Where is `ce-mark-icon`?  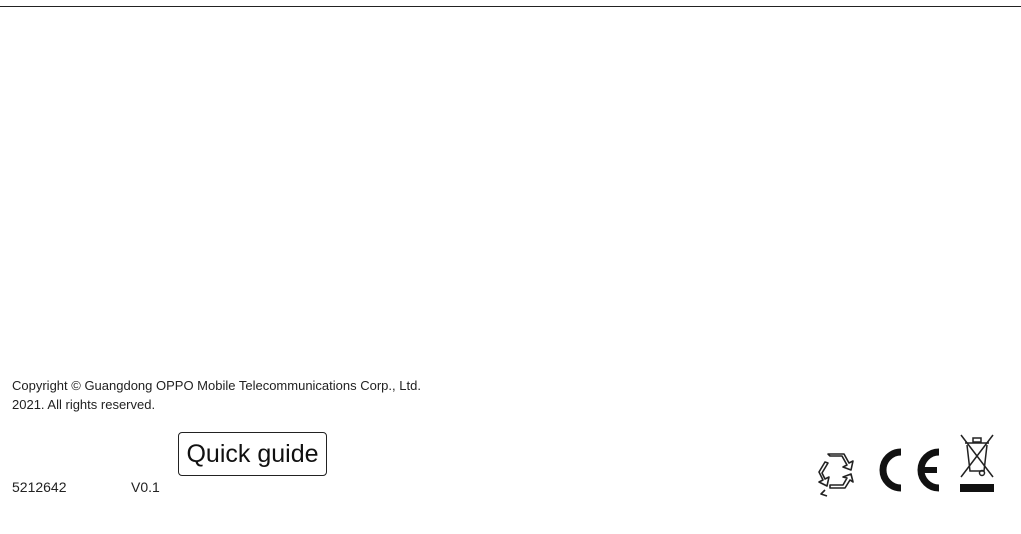 ce-mark-icon is located at coordinates (909, 470).